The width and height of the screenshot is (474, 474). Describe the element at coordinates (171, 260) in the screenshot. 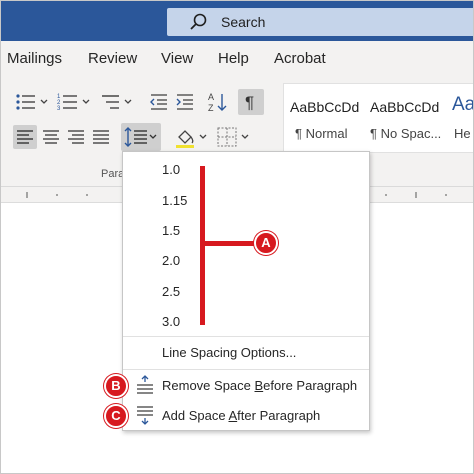

I see `spacing-option-2-0: 2.0` at that location.